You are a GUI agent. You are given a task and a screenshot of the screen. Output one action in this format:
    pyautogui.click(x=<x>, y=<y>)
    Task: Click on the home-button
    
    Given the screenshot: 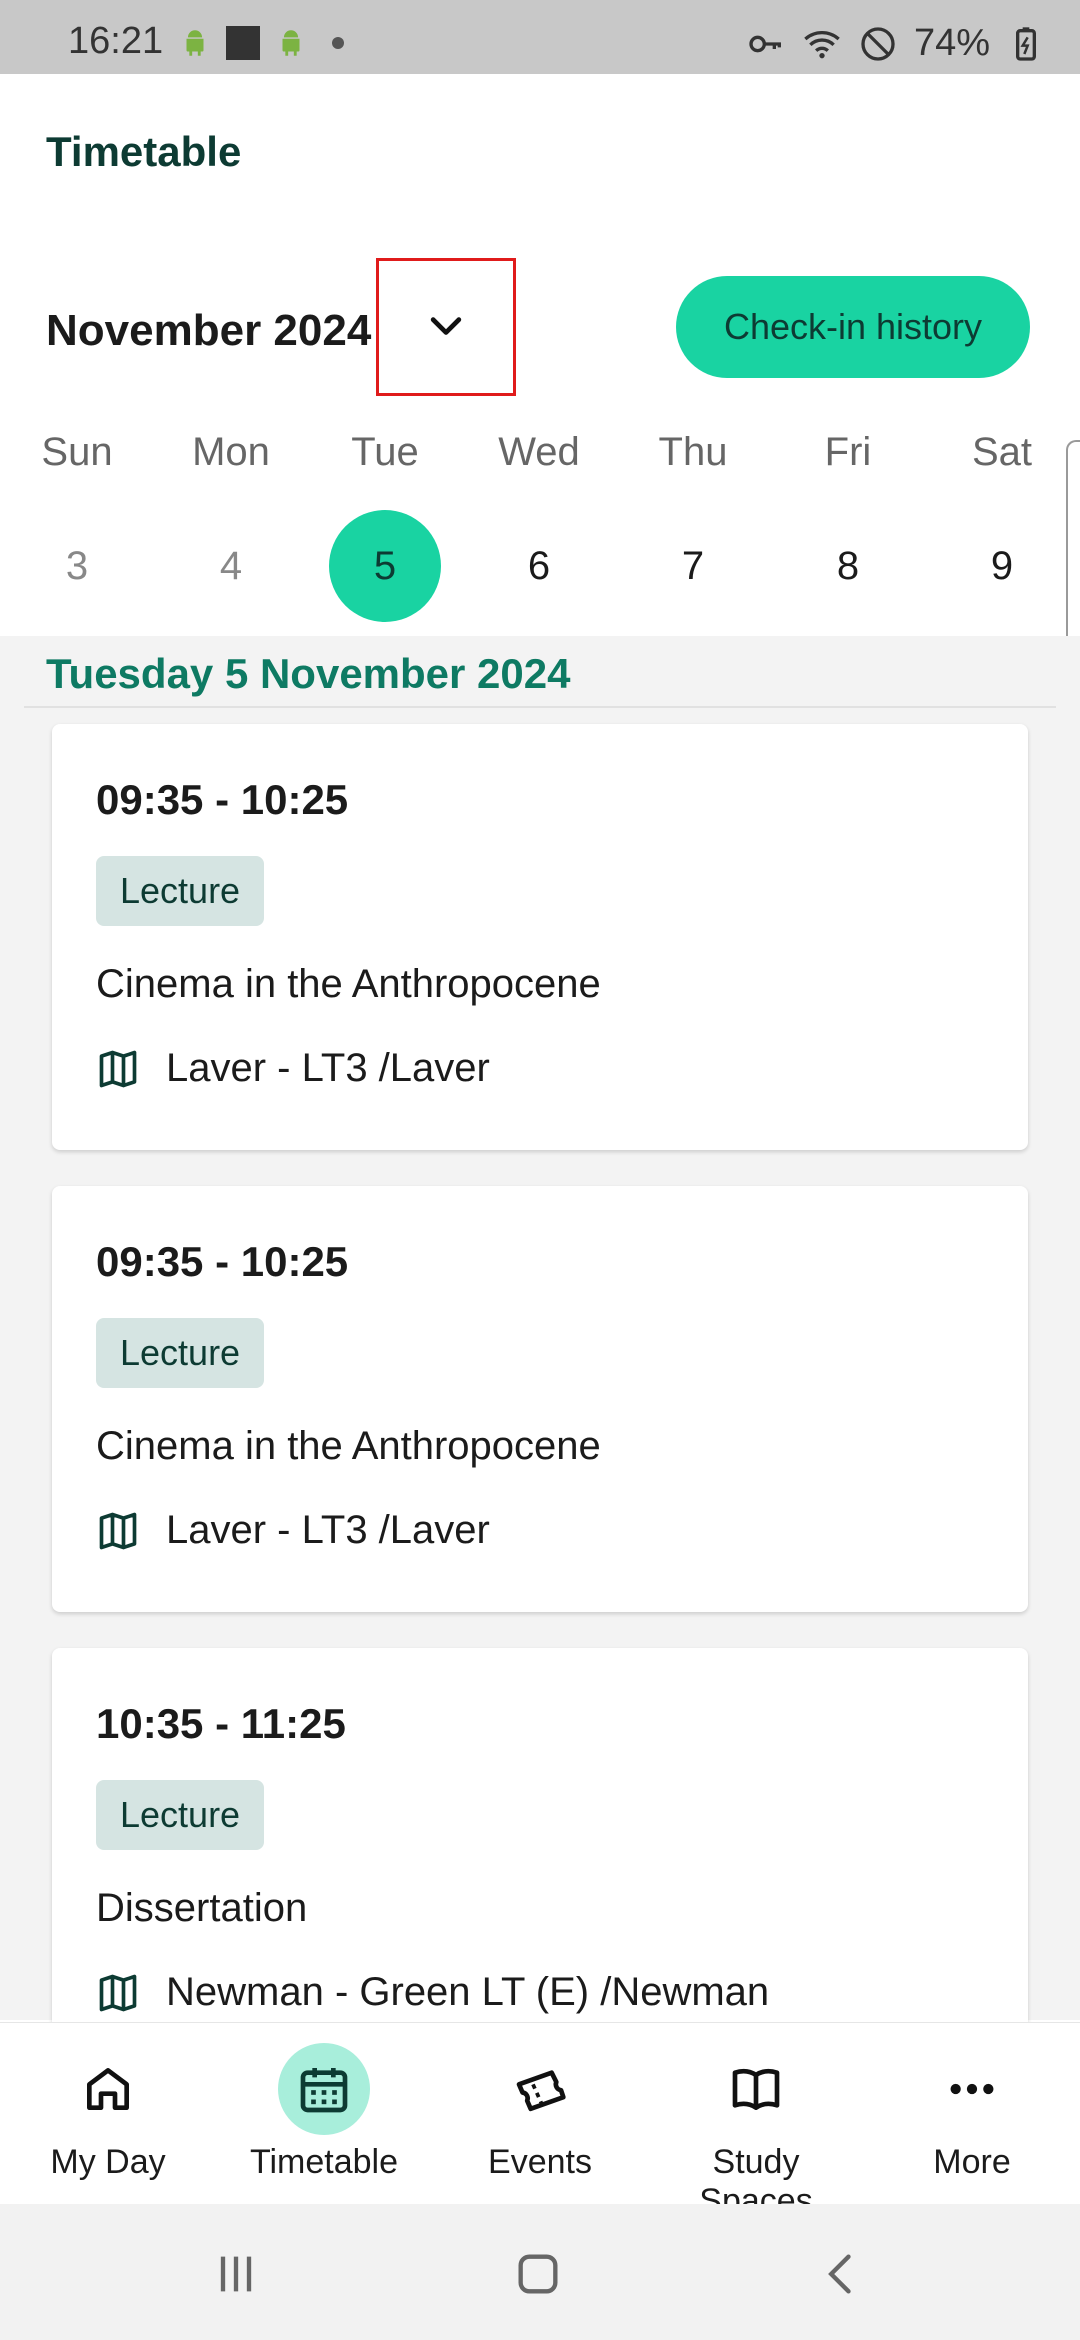 What is the action you would take?
    pyautogui.click(x=538, y=2274)
    